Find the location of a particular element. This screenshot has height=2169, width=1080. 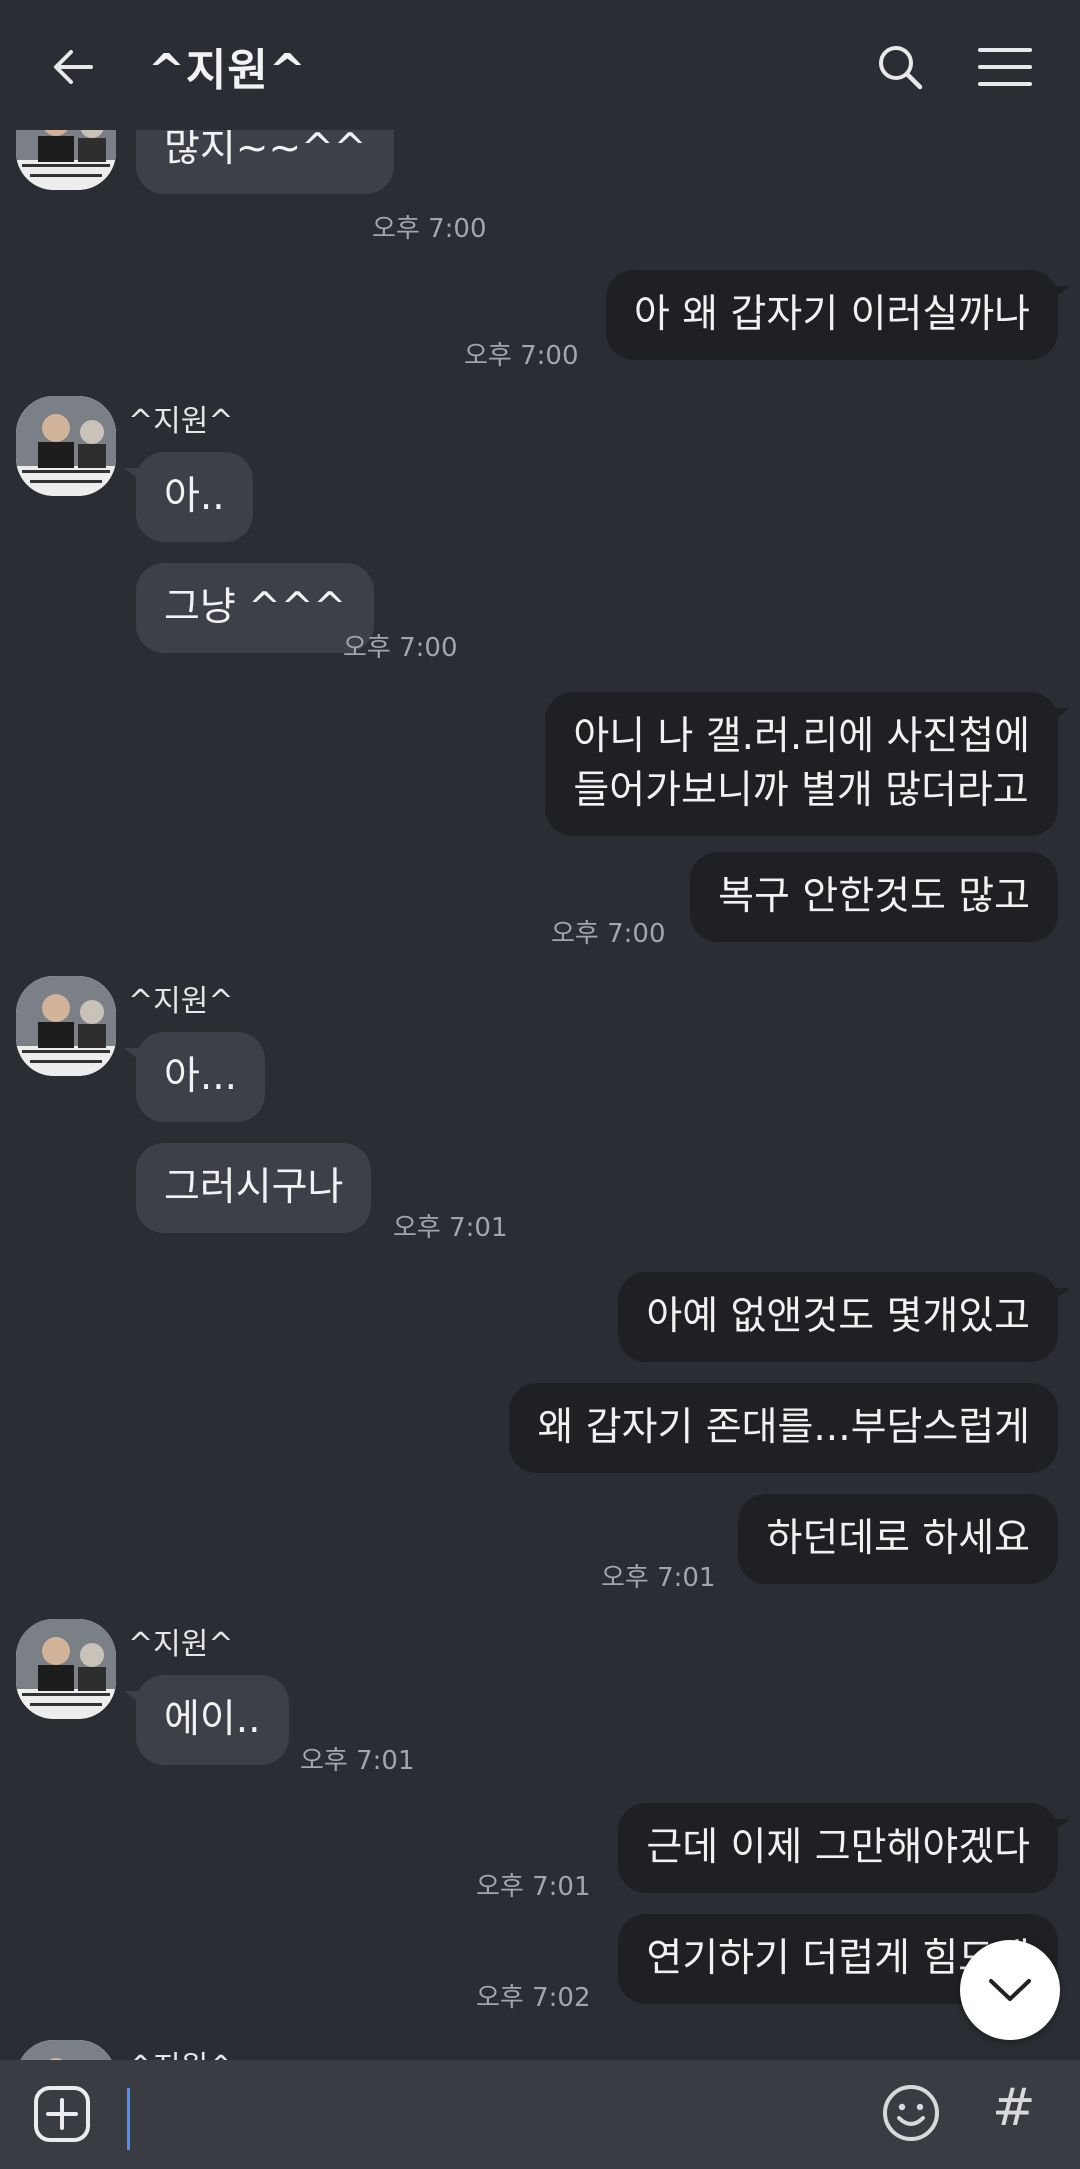

message-text: 하던데로 하세요 is located at coordinates (898, 1538).